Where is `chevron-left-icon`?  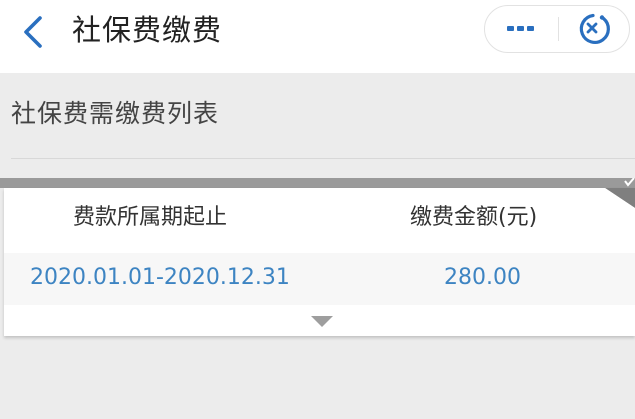 chevron-left-icon is located at coordinates (33, 32).